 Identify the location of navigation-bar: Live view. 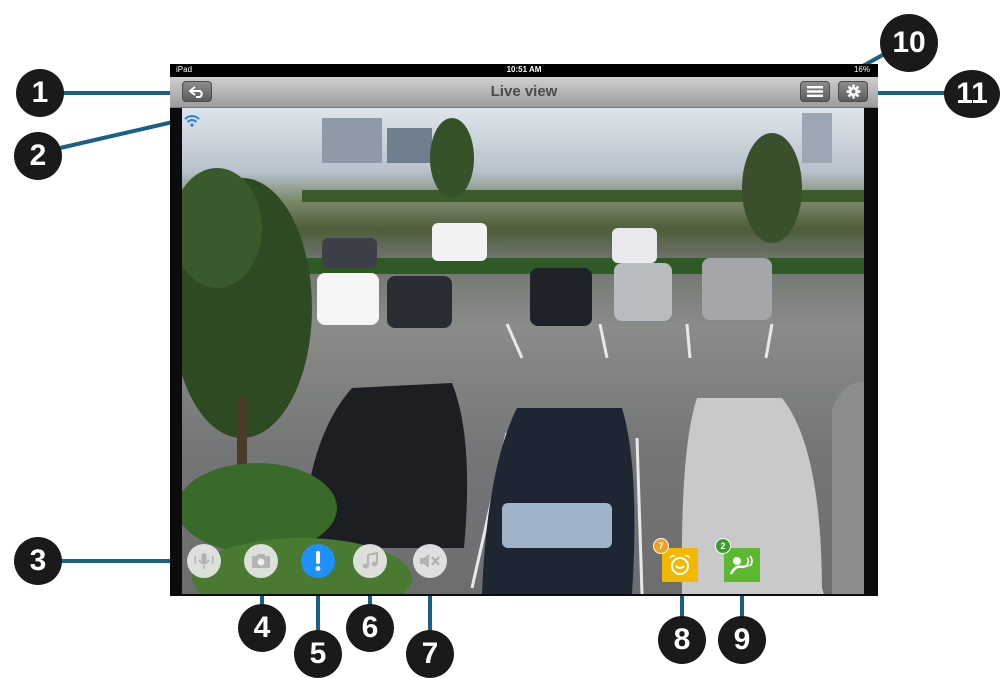
(524, 92).